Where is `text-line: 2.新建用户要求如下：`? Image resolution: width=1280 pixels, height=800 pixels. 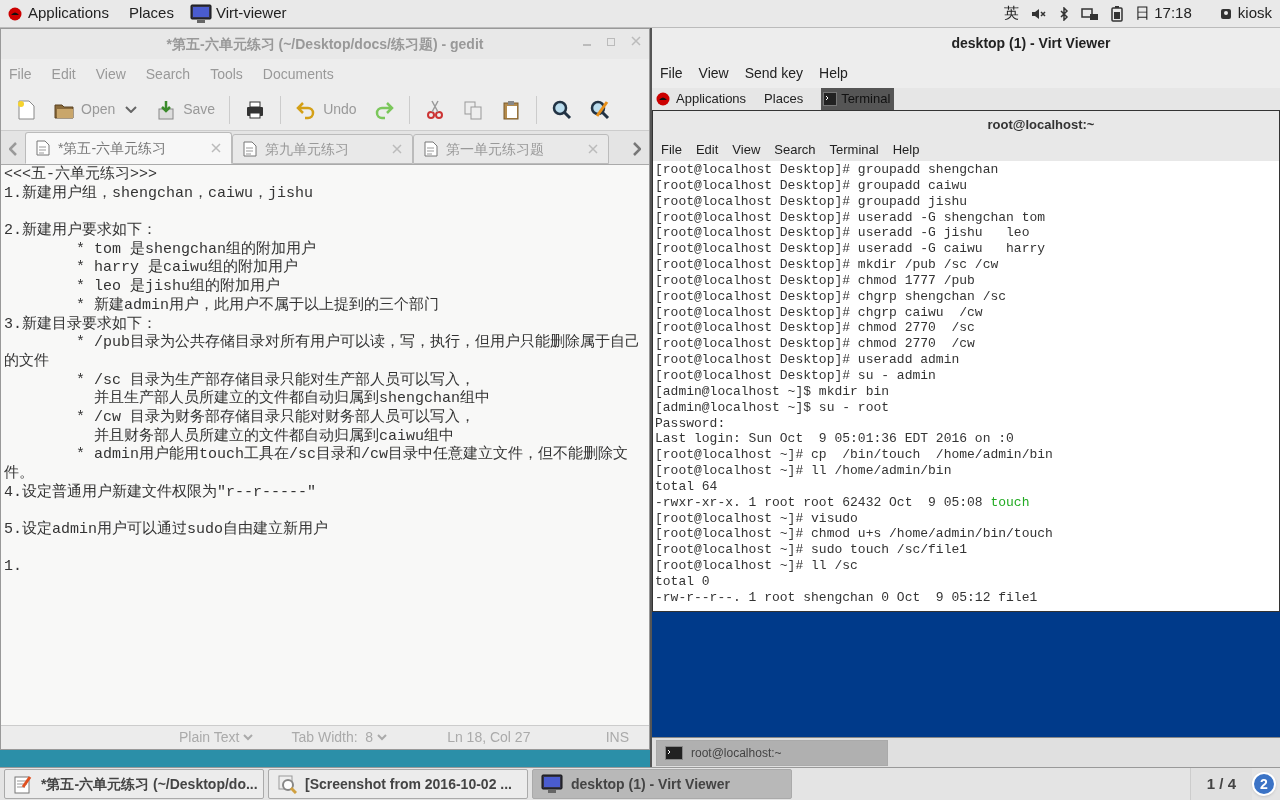 text-line: 2.新建用户要求如下： is located at coordinates (81, 231).